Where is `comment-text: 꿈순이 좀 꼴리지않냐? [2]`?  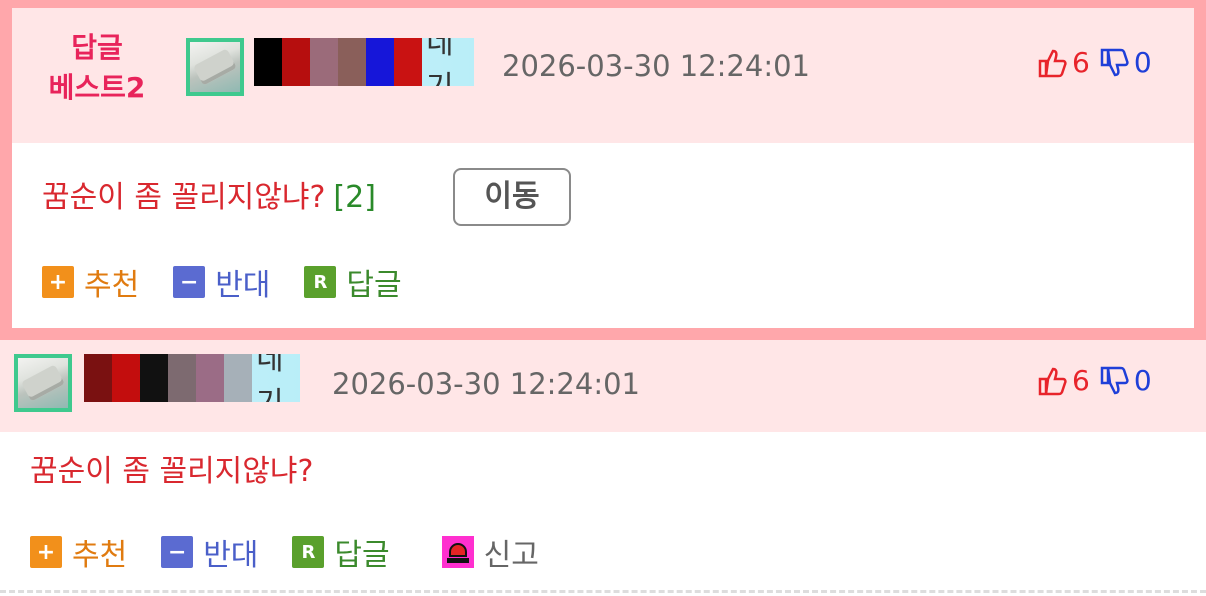 comment-text: 꿈순이 좀 꼴리지않냐? [2] is located at coordinates (209, 198).